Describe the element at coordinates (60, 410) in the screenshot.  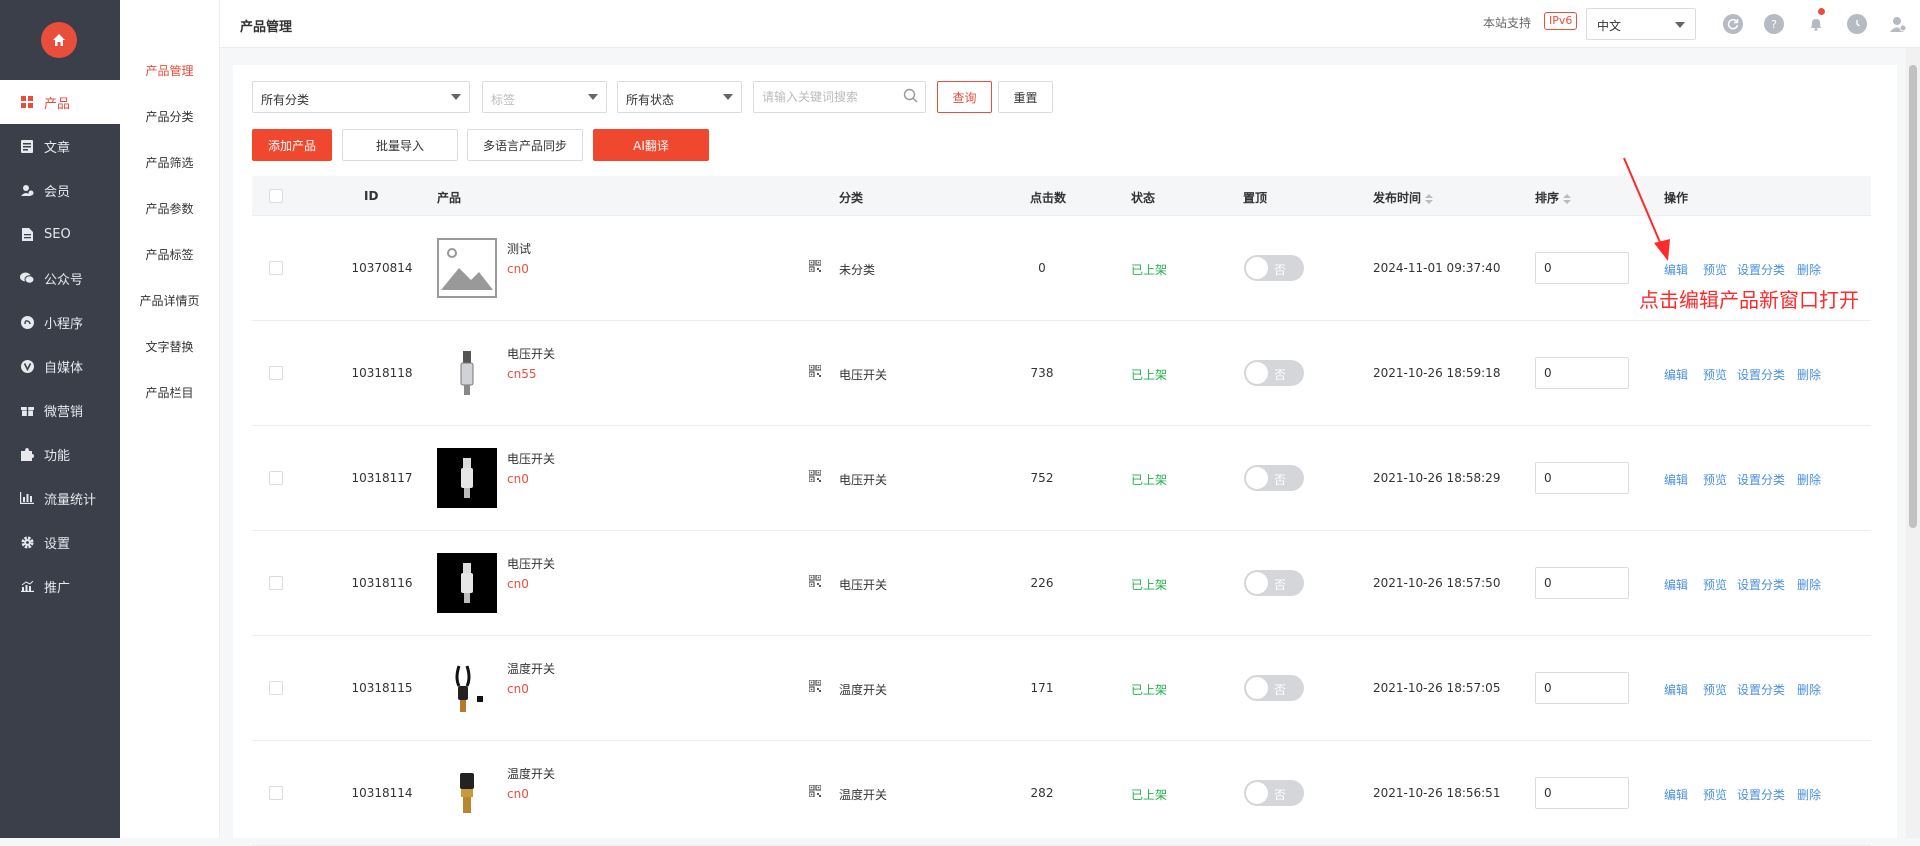
I see `sidebar-item-marketing: 微营销` at that location.